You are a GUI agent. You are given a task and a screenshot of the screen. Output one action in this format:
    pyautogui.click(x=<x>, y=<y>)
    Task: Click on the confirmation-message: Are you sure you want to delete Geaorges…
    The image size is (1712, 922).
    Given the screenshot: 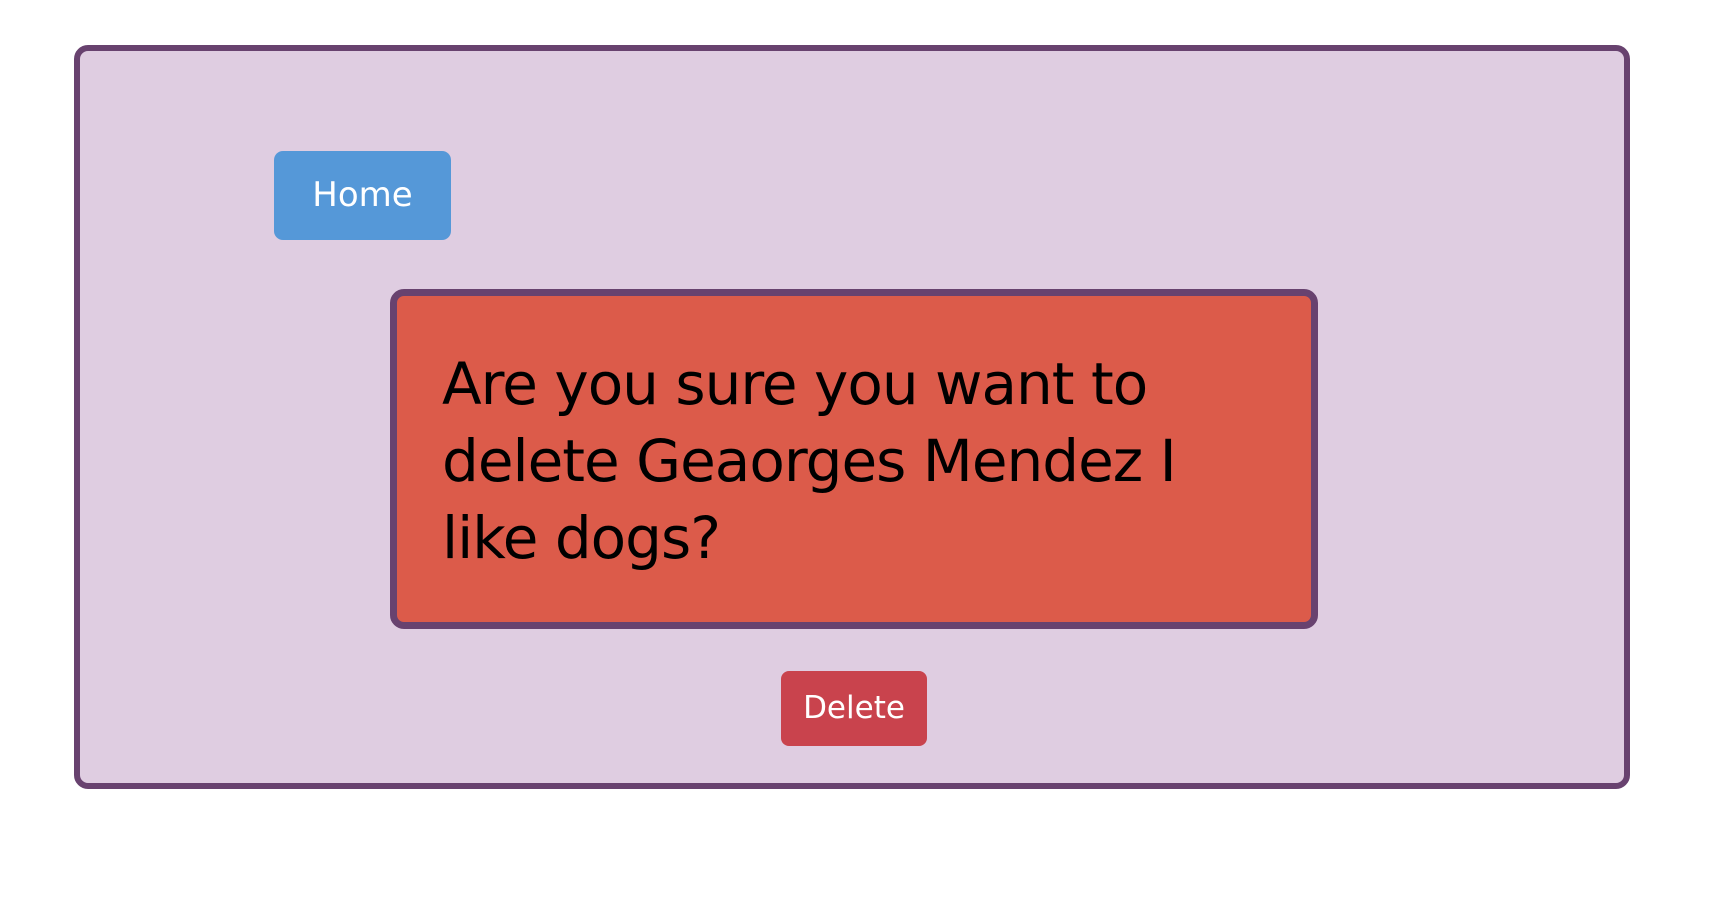 What is the action you would take?
    pyautogui.click(x=809, y=461)
    